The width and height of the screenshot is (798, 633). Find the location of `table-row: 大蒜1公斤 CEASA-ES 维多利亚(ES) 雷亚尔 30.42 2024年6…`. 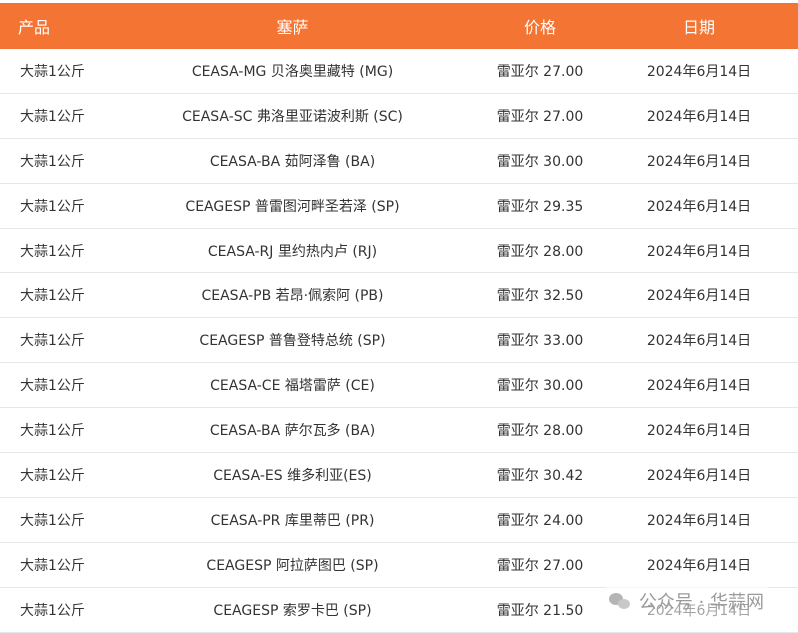

table-row: 大蒜1公斤 CEASA-ES 维多利亚(ES) 雷亚尔 30.42 2024年6… is located at coordinates (399, 475).